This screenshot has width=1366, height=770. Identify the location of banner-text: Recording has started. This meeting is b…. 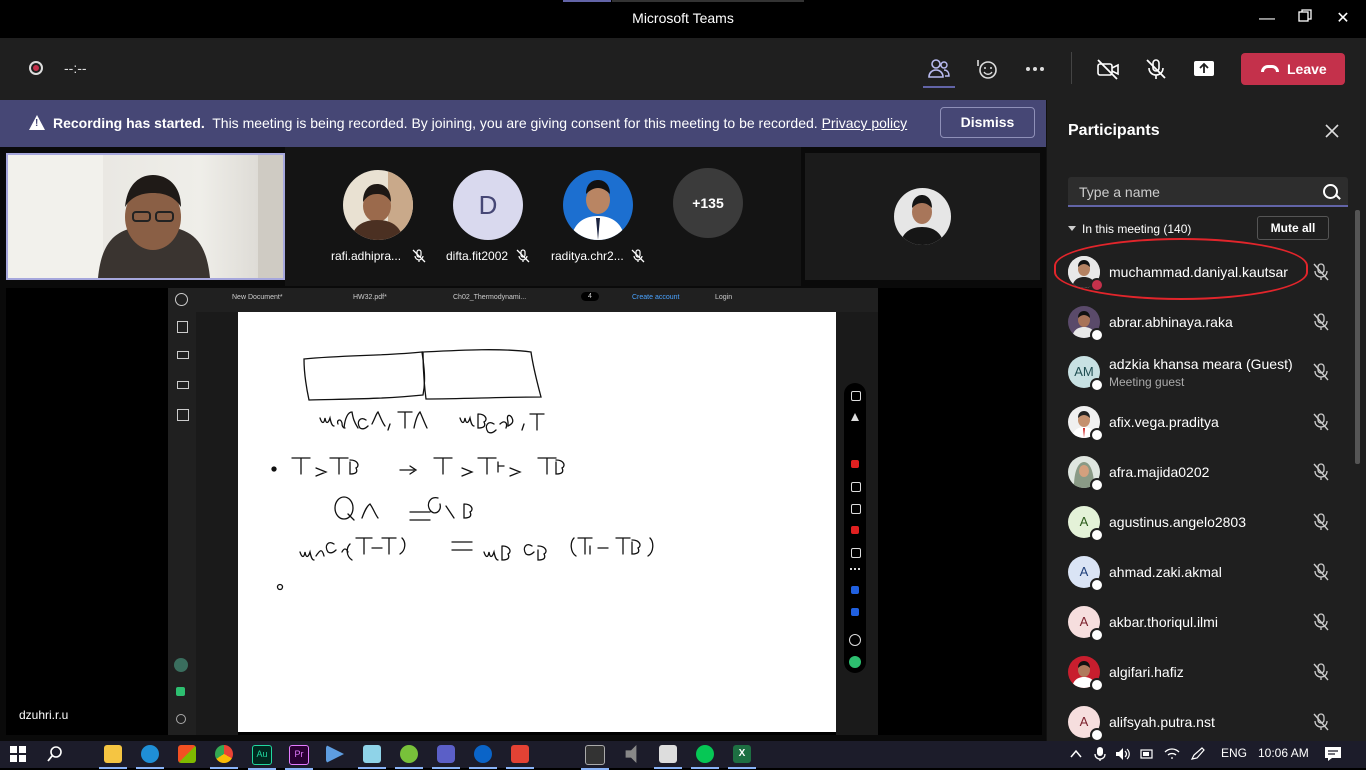
(480, 123).